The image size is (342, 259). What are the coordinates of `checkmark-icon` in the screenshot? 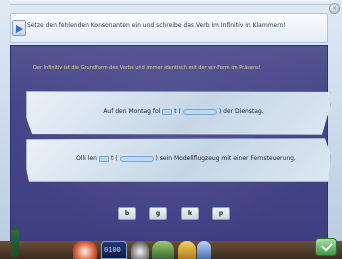 It's located at (326, 247).